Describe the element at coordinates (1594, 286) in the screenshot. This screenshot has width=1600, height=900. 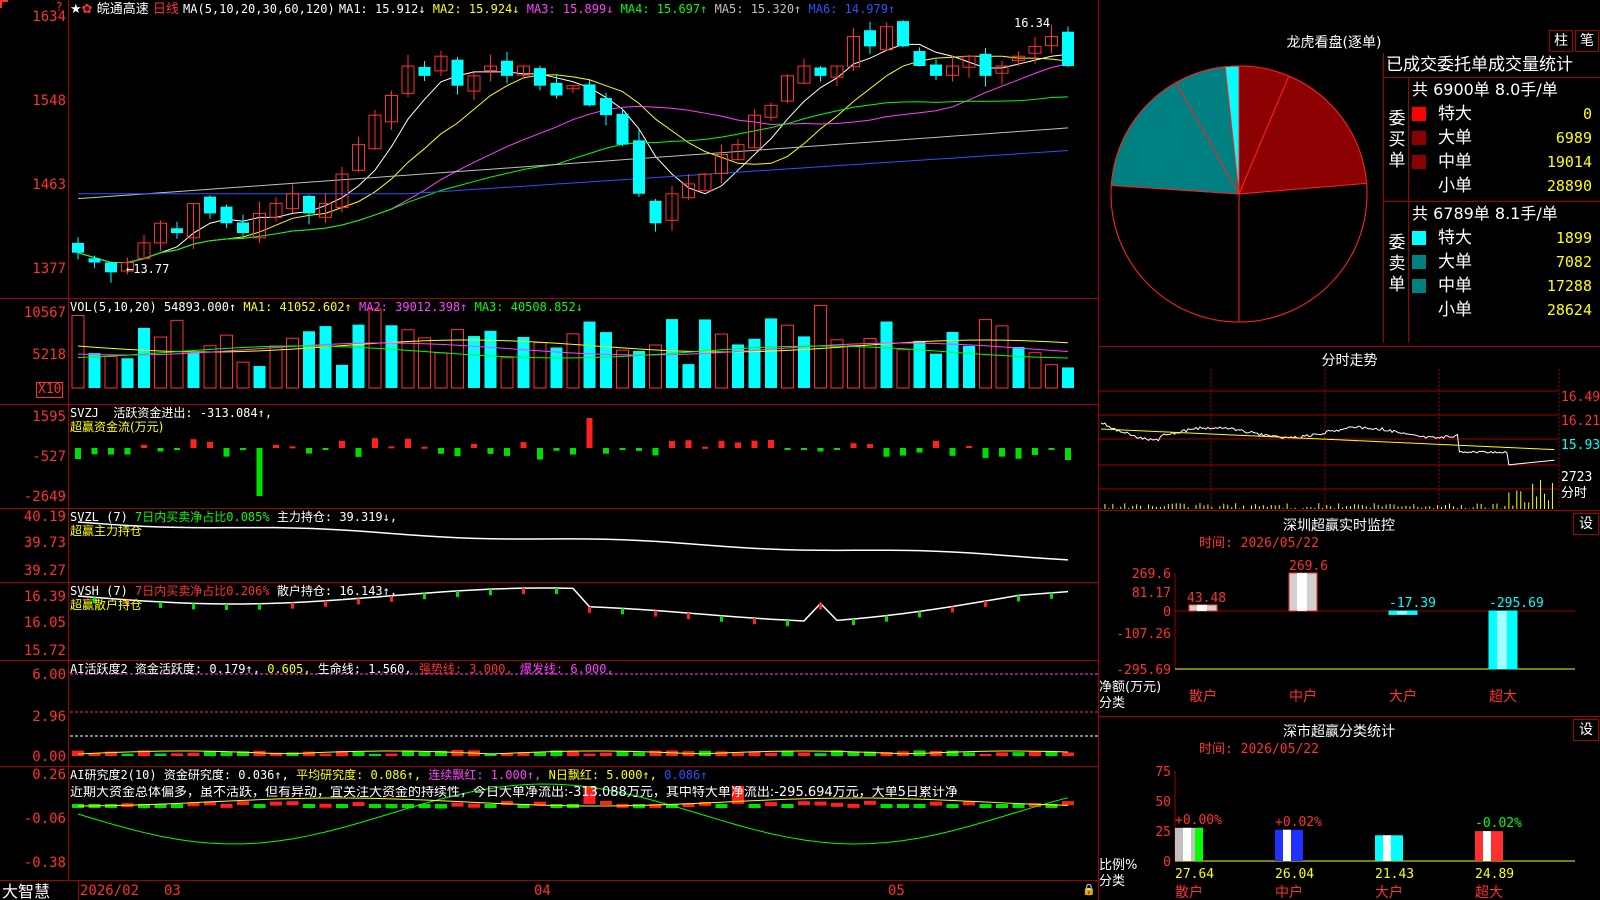
I see `row-pct: 31%` at that location.